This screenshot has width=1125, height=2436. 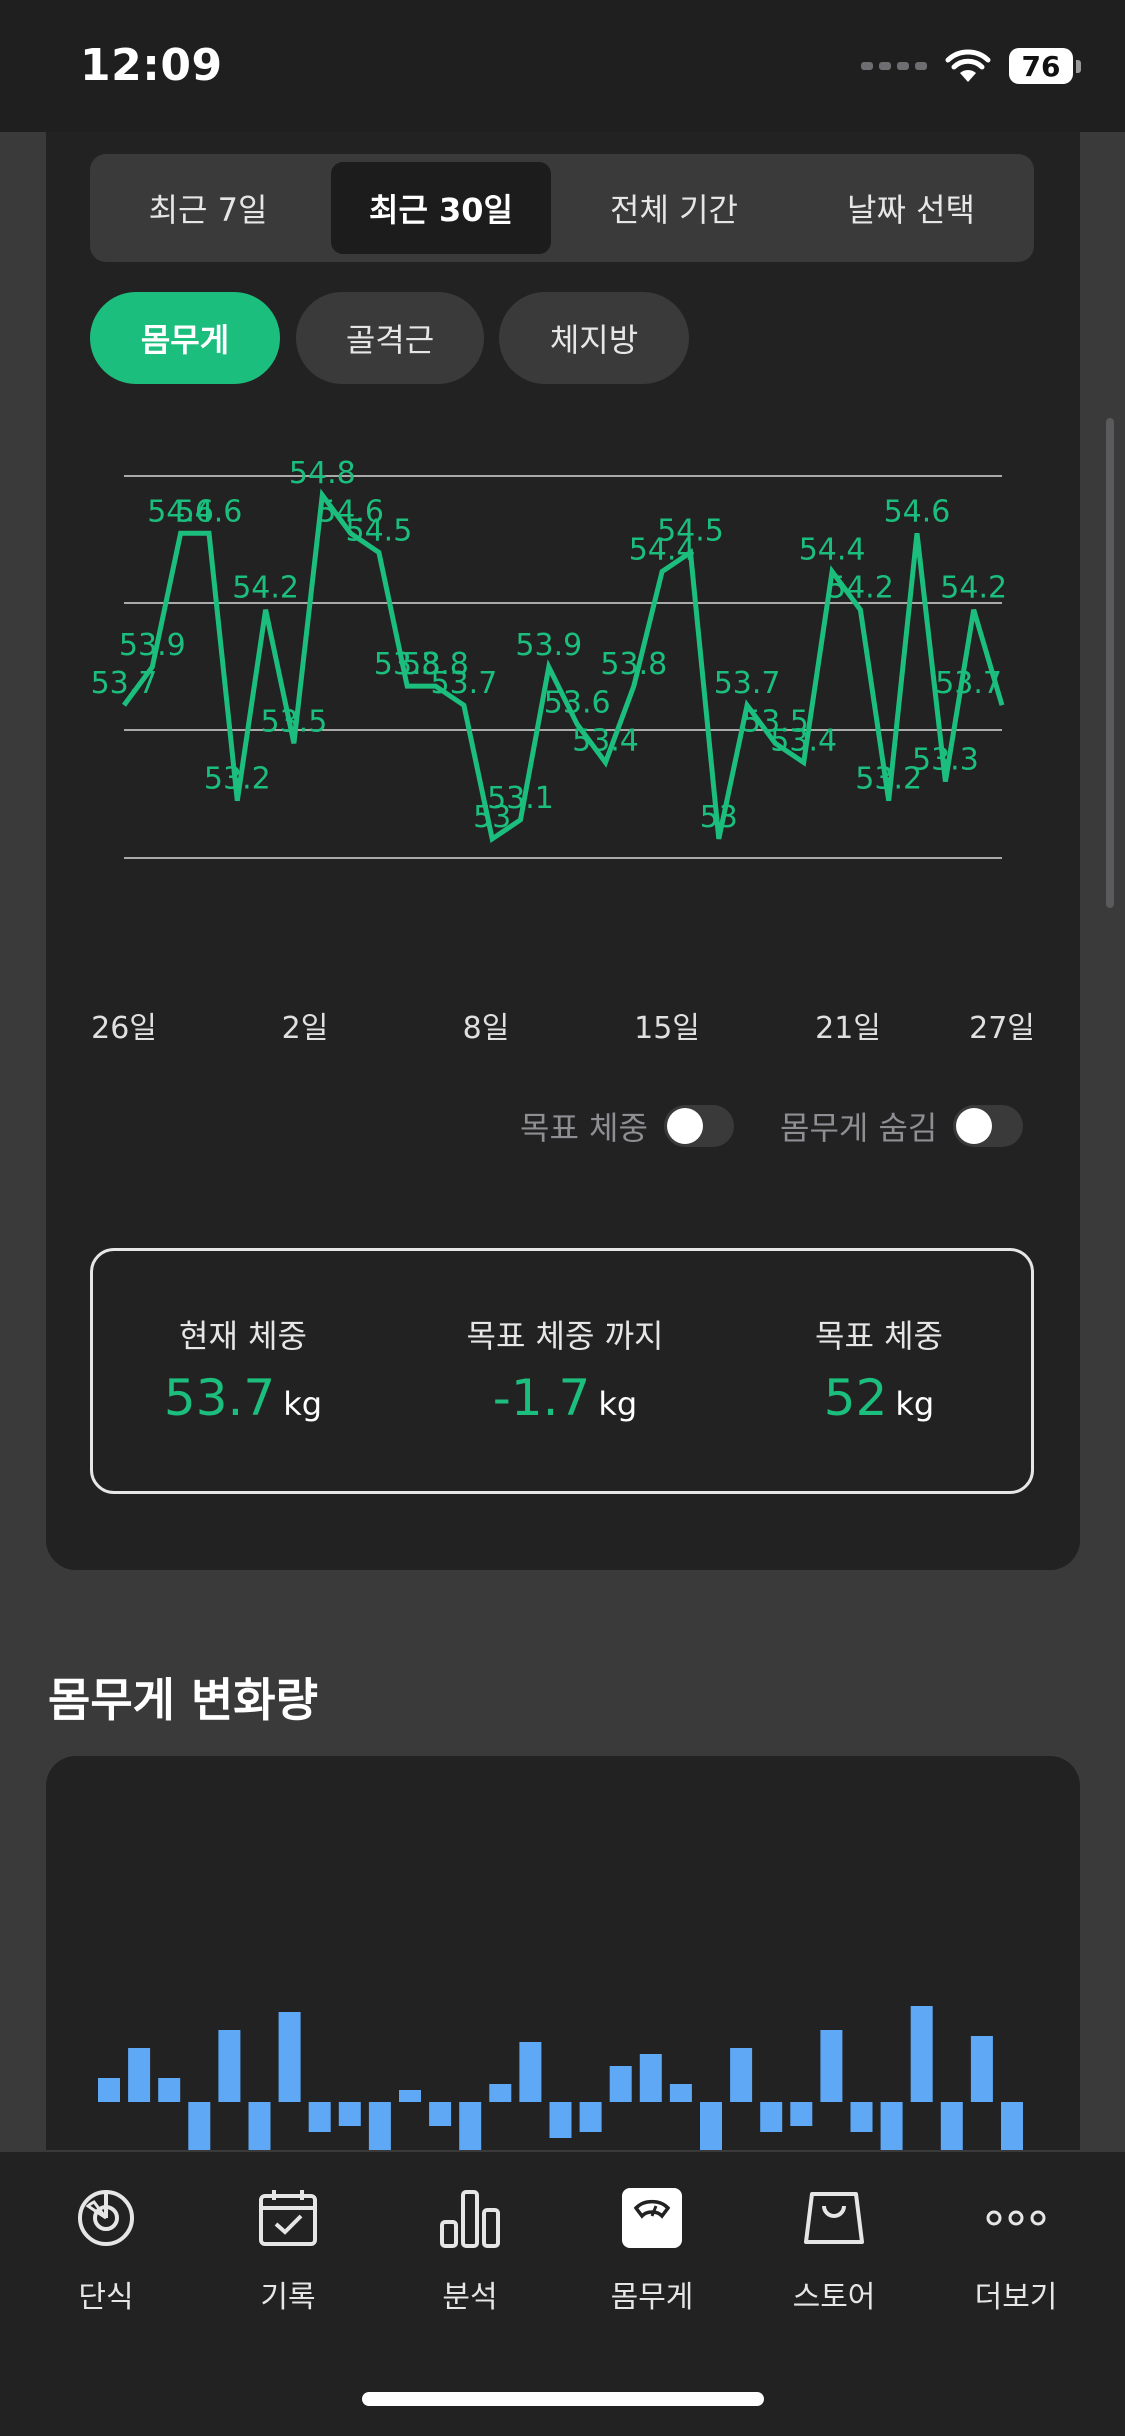 I want to click on goal-weight-stat: 목표 체중 52 kg, so click(x=879, y=1369).